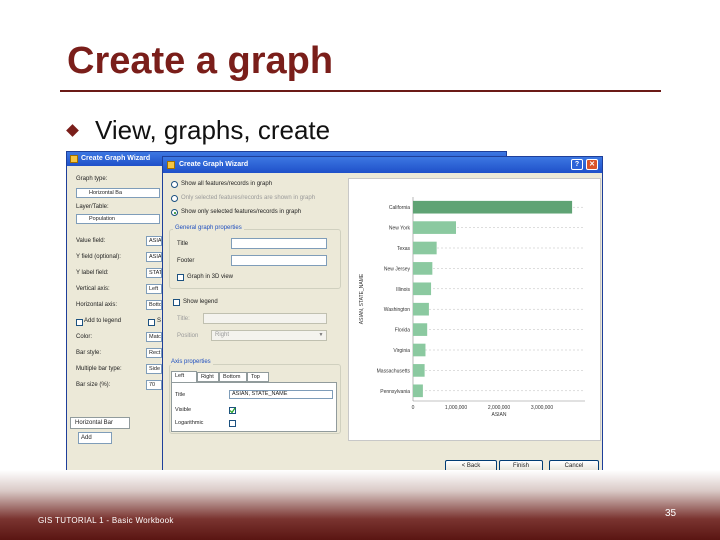  What do you see at coordinates (184, 376) in the screenshot?
I see `tab-axis-left: Left` at bounding box center [184, 376].